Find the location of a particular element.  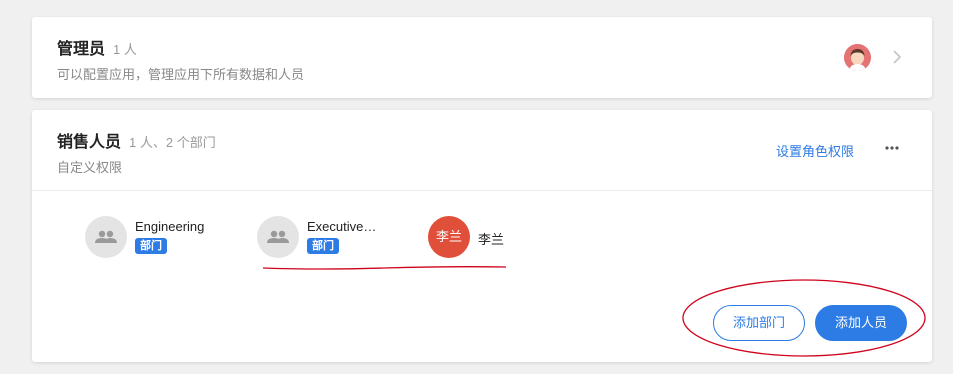

avatar-initials: 李兰 is located at coordinates (448, 236).